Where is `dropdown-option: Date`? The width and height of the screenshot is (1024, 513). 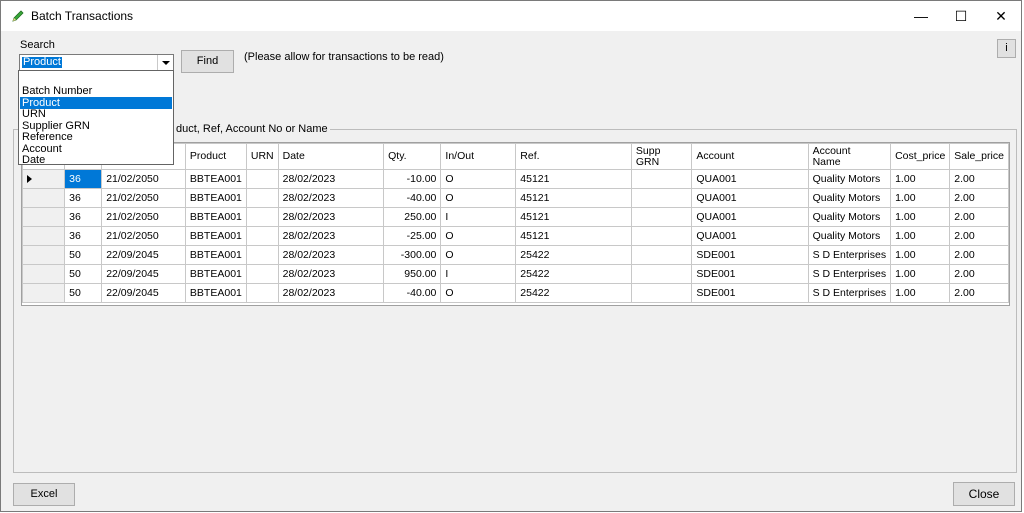 dropdown-option: Date is located at coordinates (96, 160).